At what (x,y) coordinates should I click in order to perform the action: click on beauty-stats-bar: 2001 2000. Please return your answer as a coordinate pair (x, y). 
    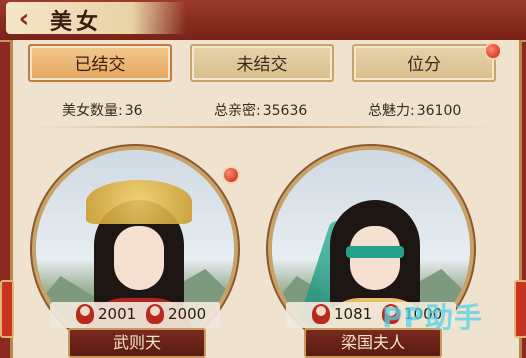
    Looking at the image, I should click on (135, 315).